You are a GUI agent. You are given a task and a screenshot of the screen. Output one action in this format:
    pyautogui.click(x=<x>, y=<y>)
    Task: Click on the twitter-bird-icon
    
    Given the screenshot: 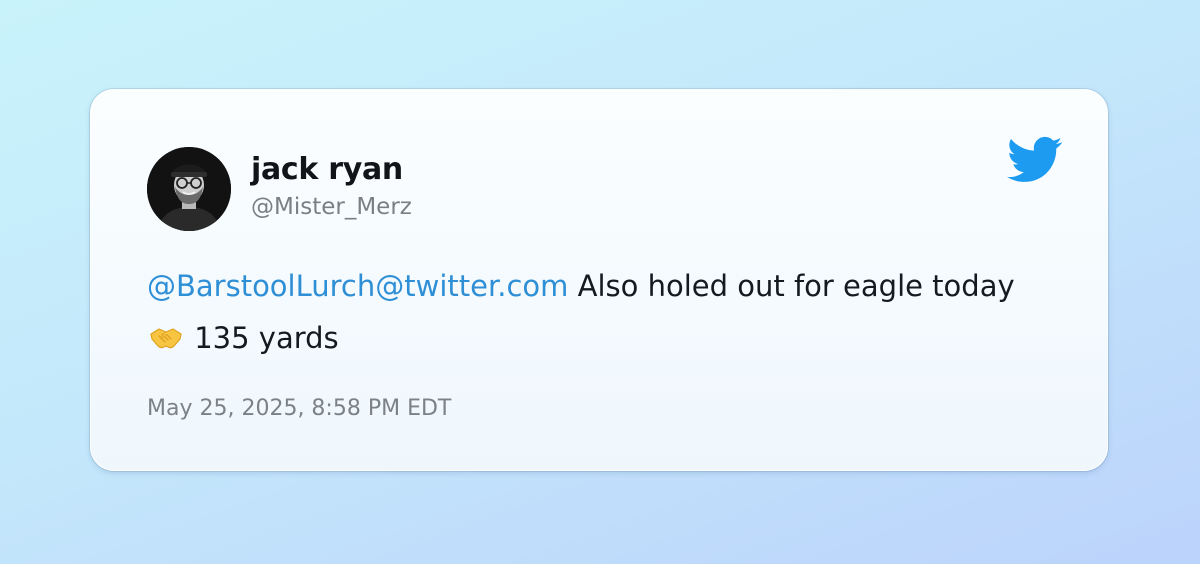 What is the action you would take?
    pyautogui.click(x=1035, y=160)
    